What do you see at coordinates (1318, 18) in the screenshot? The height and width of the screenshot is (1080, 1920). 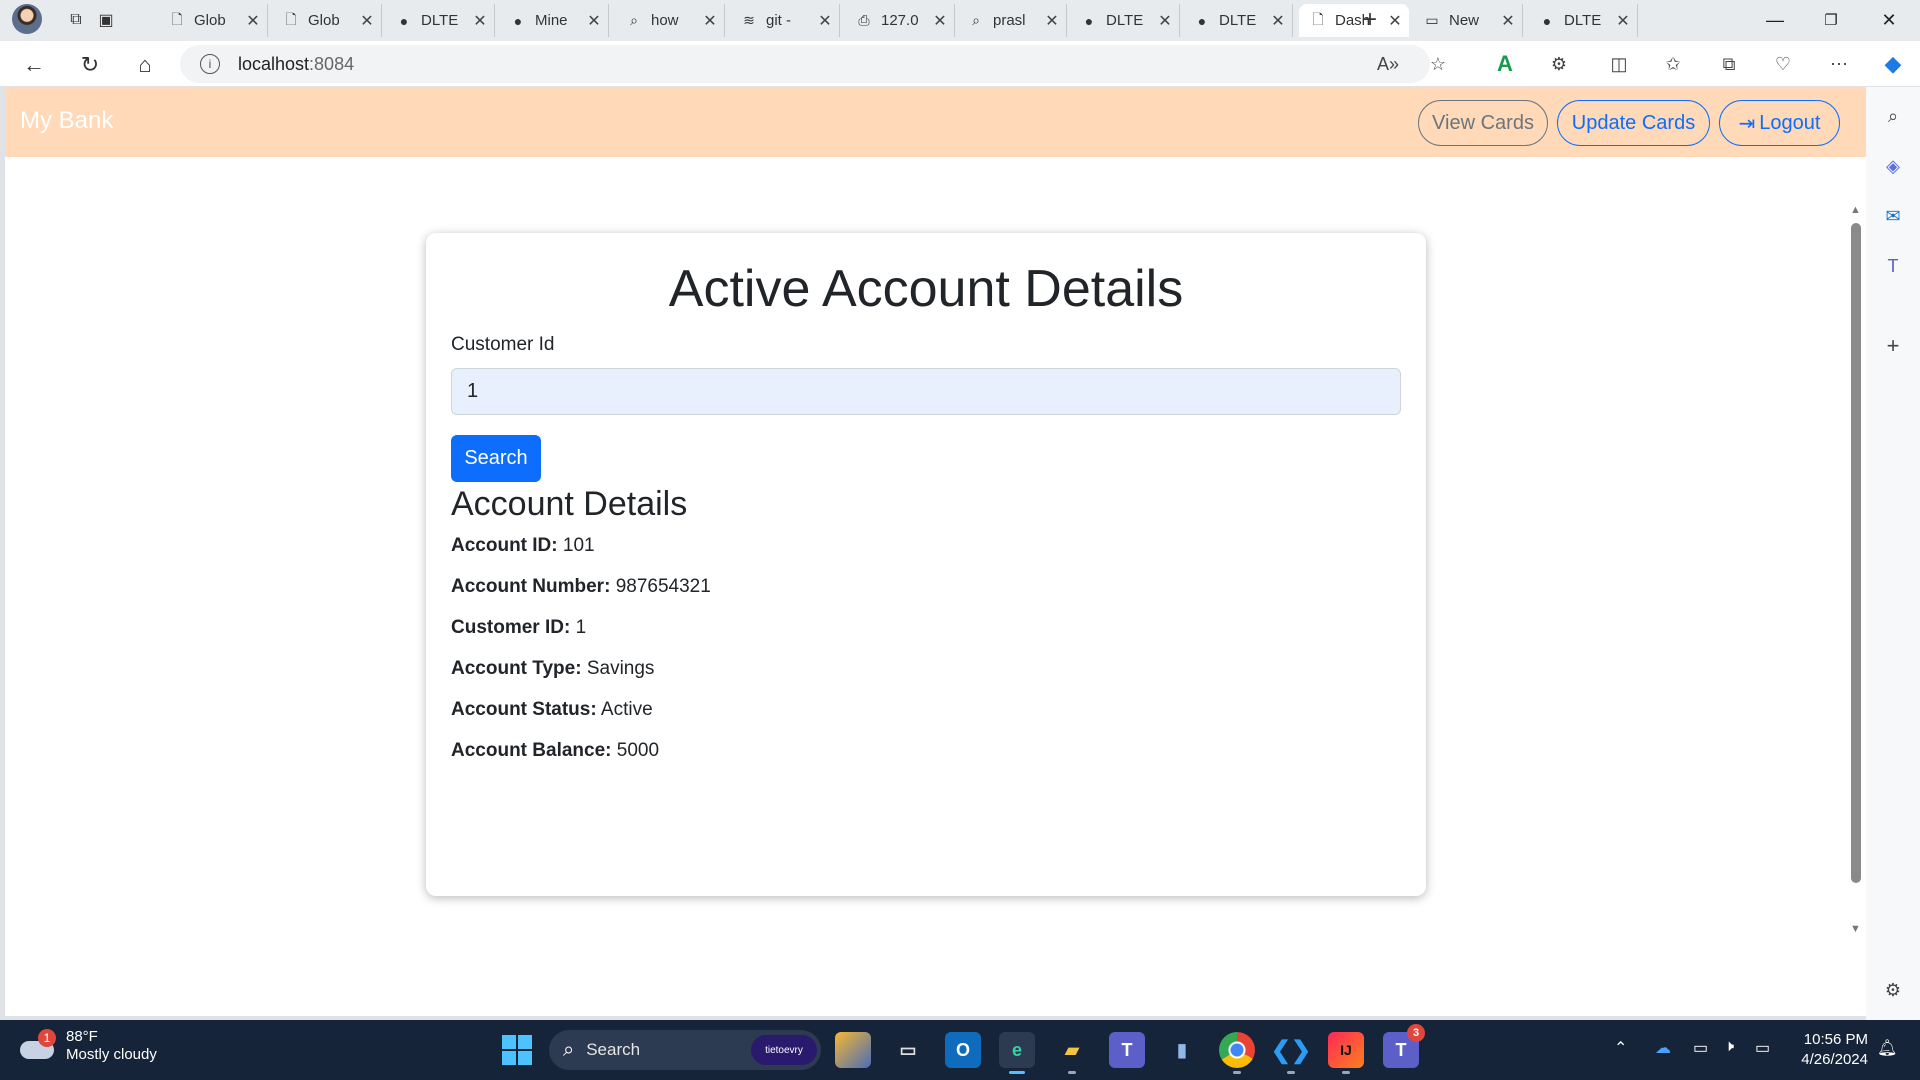 I see `page-icon: 🗋︎` at bounding box center [1318, 18].